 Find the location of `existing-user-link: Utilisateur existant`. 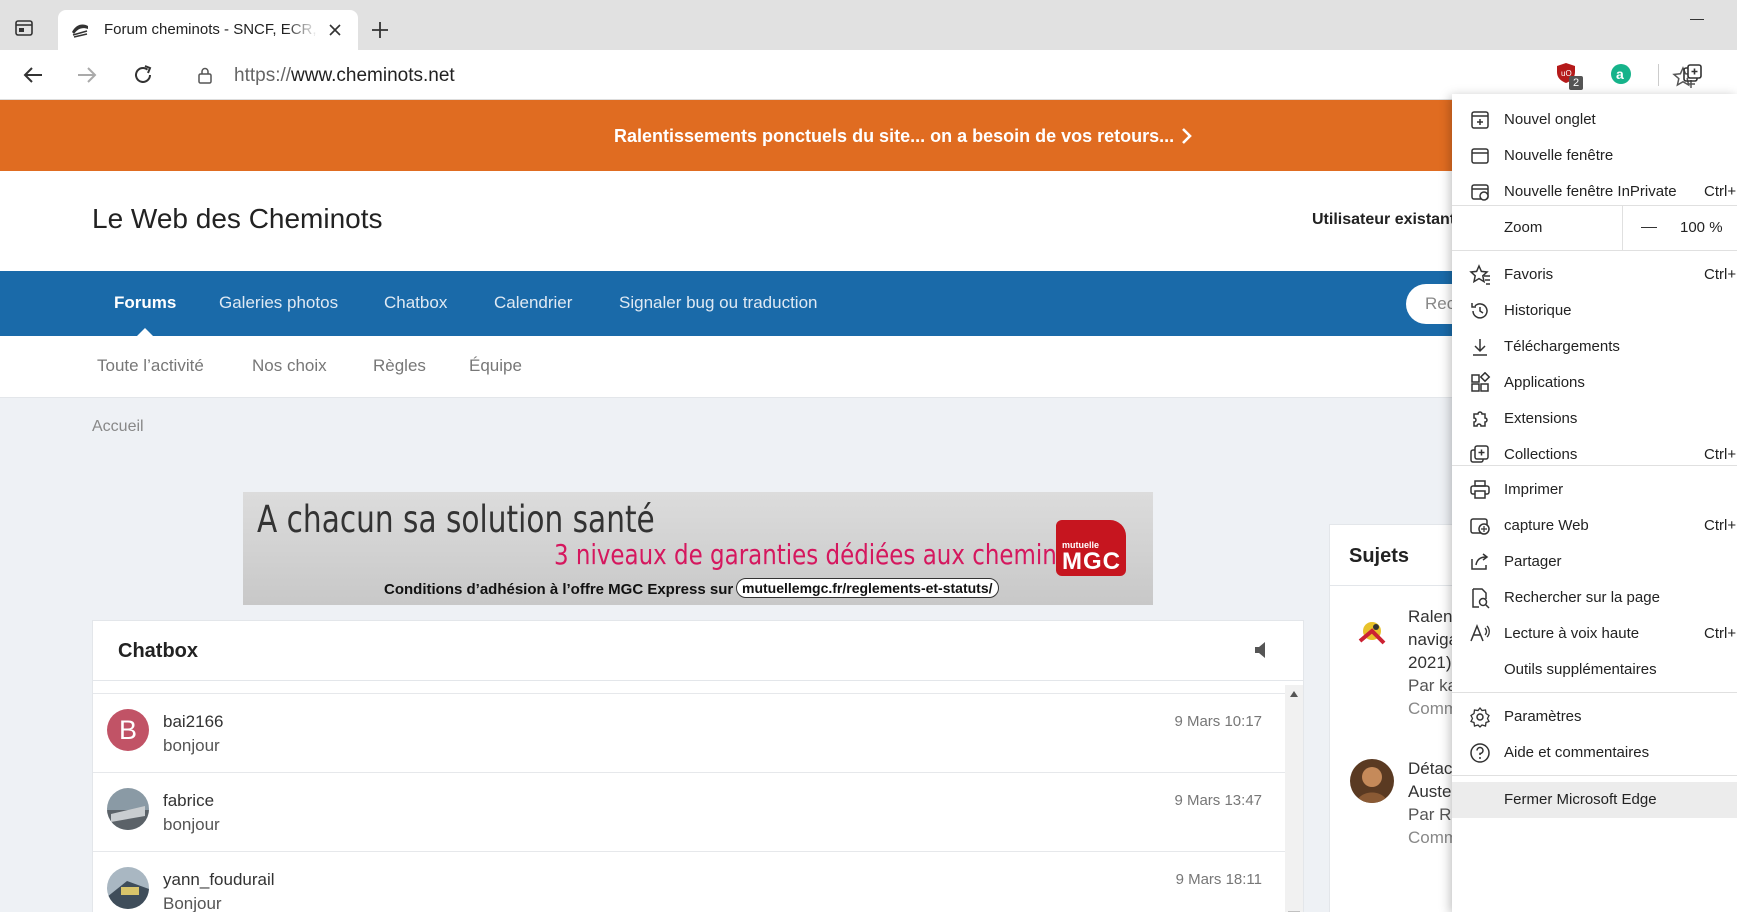

existing-user-link: Utilisateur existant is located at coordinates (1383, 220).